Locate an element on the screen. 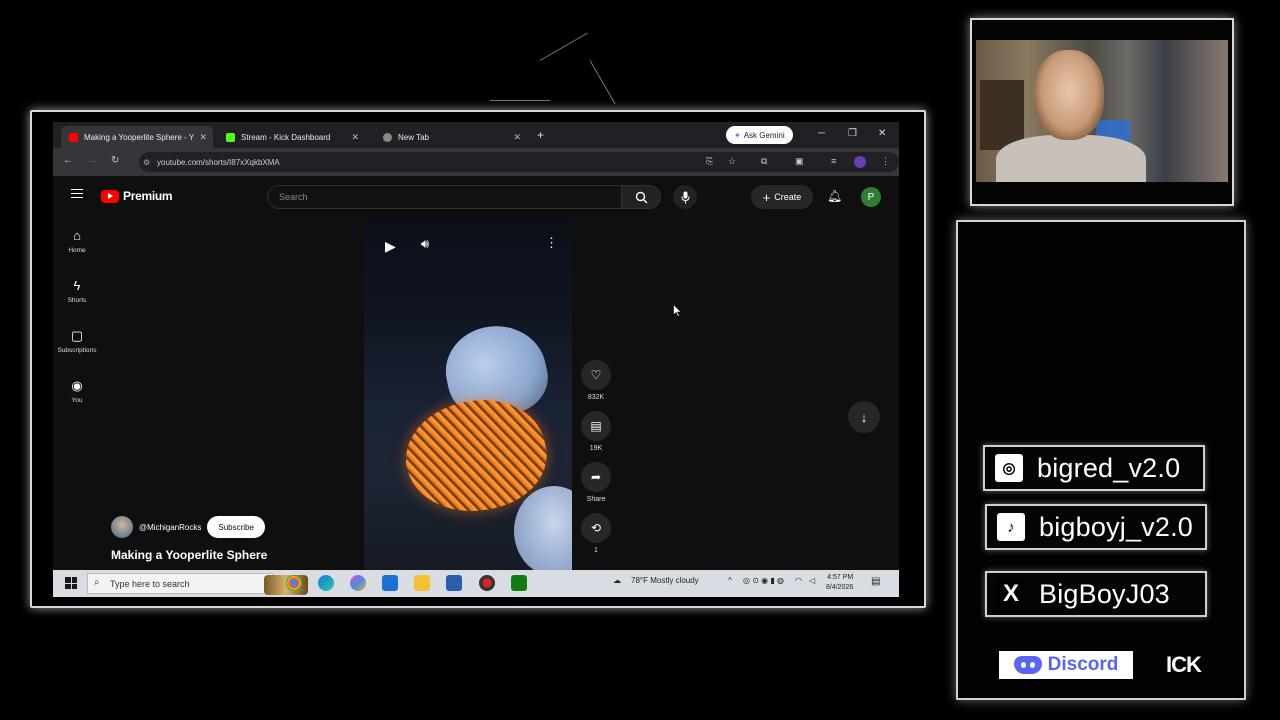  arrow-down-icon: ↓ is located at coordinates (864, 417).